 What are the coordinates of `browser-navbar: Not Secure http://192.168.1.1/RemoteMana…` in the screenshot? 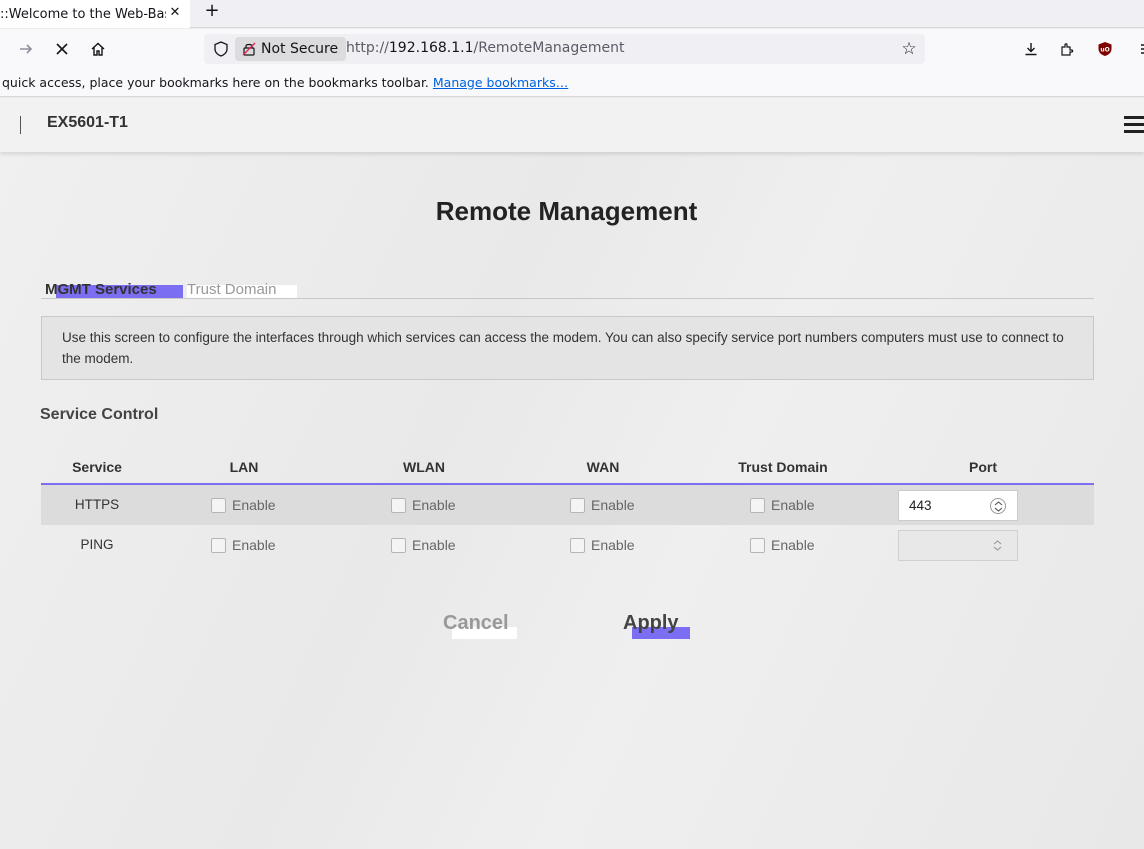 It's located at (572, 49).